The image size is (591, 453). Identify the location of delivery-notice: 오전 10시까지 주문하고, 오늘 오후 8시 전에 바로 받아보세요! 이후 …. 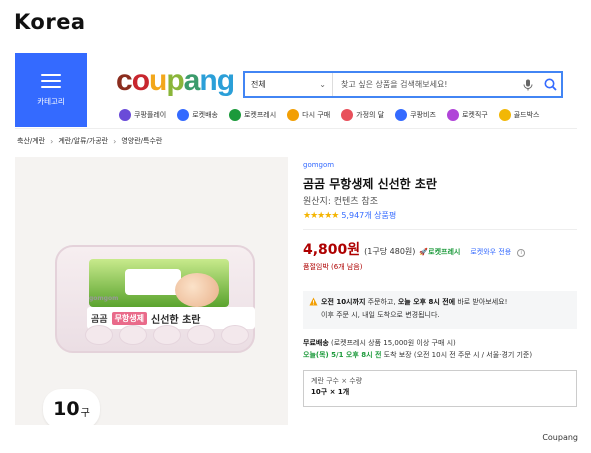
(440, 310).